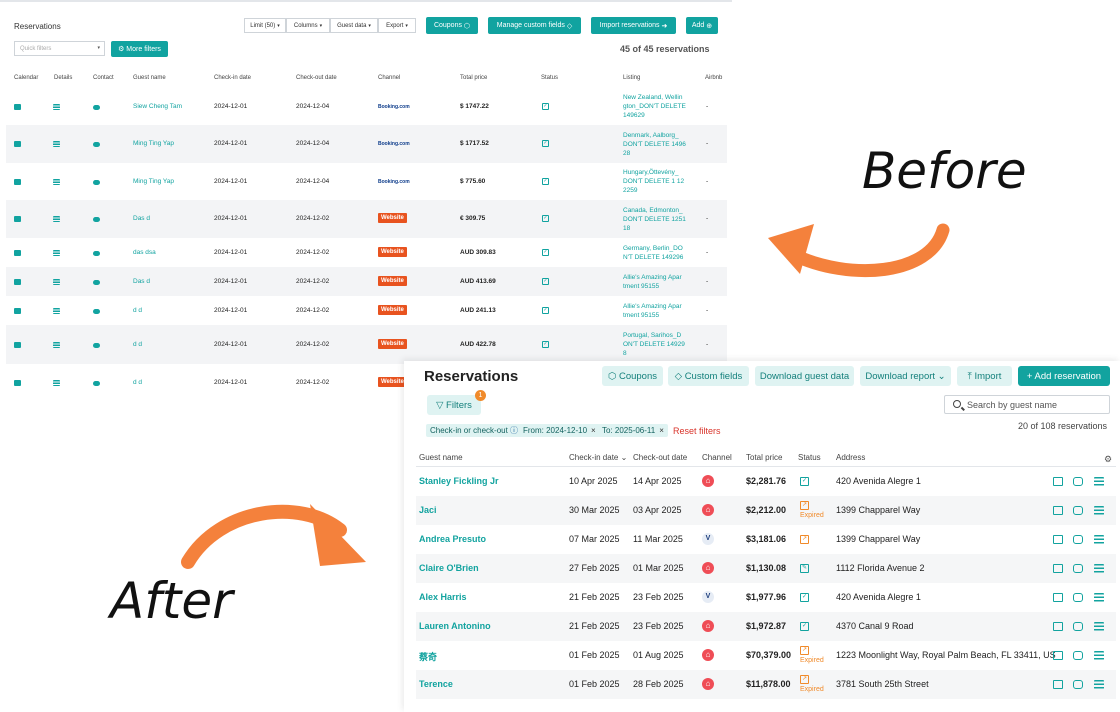 The height and width of the screenshot is (712, 1120). I want to click on listing-link: Portugal, Sarihos_D ON'T DELETE 14929 8, so click(658, 344).